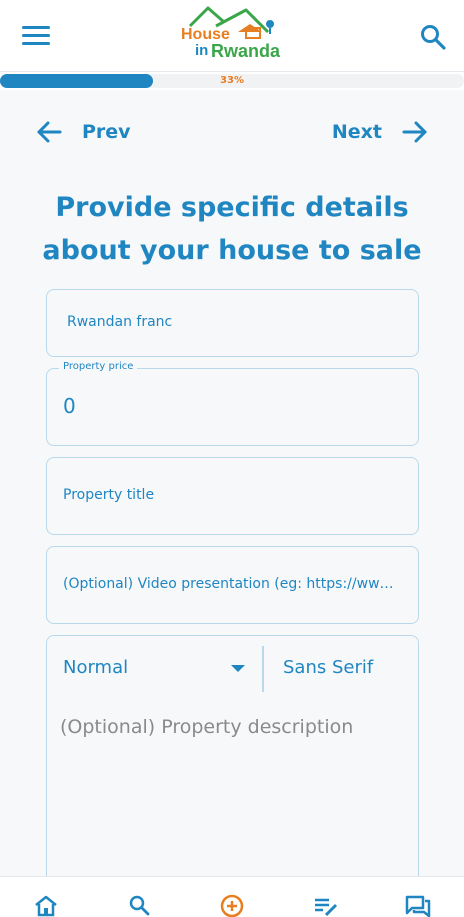 The image size is (464, 917). Describe the element at coordinates (326, 905) in the screenshot. I see `edit-list-icon` at that location.